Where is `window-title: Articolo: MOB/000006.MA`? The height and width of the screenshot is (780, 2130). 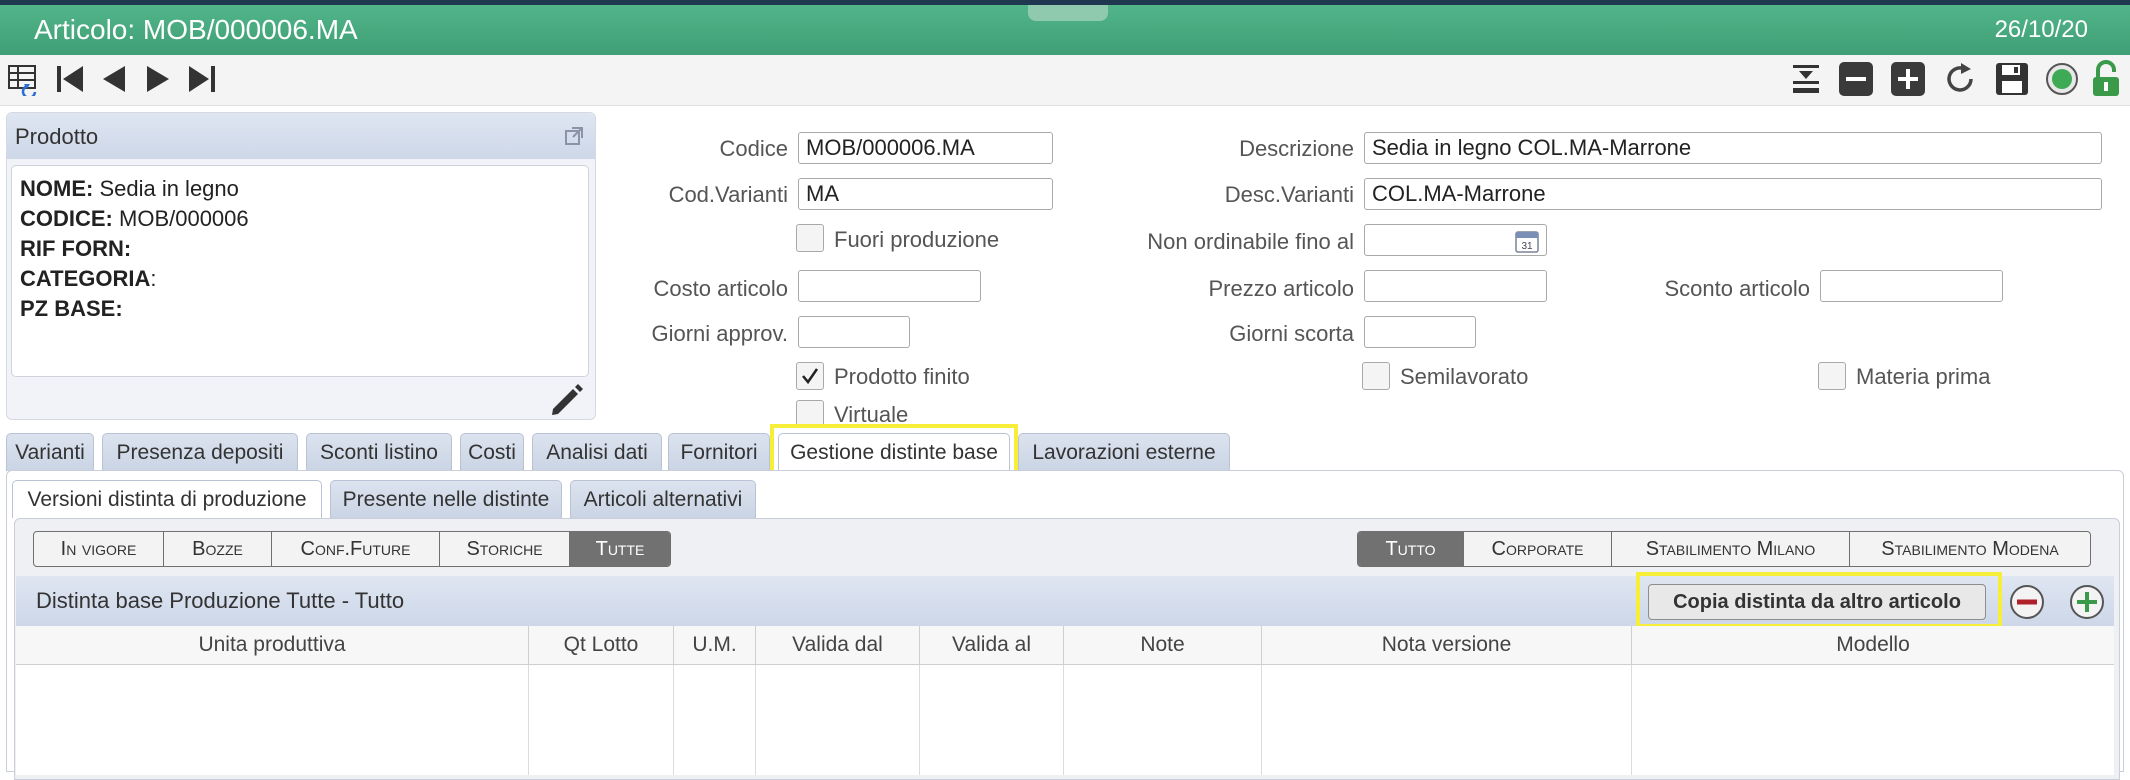 window-title: Articolo: MOB/000006.MA is located at coordinates (196, 29).